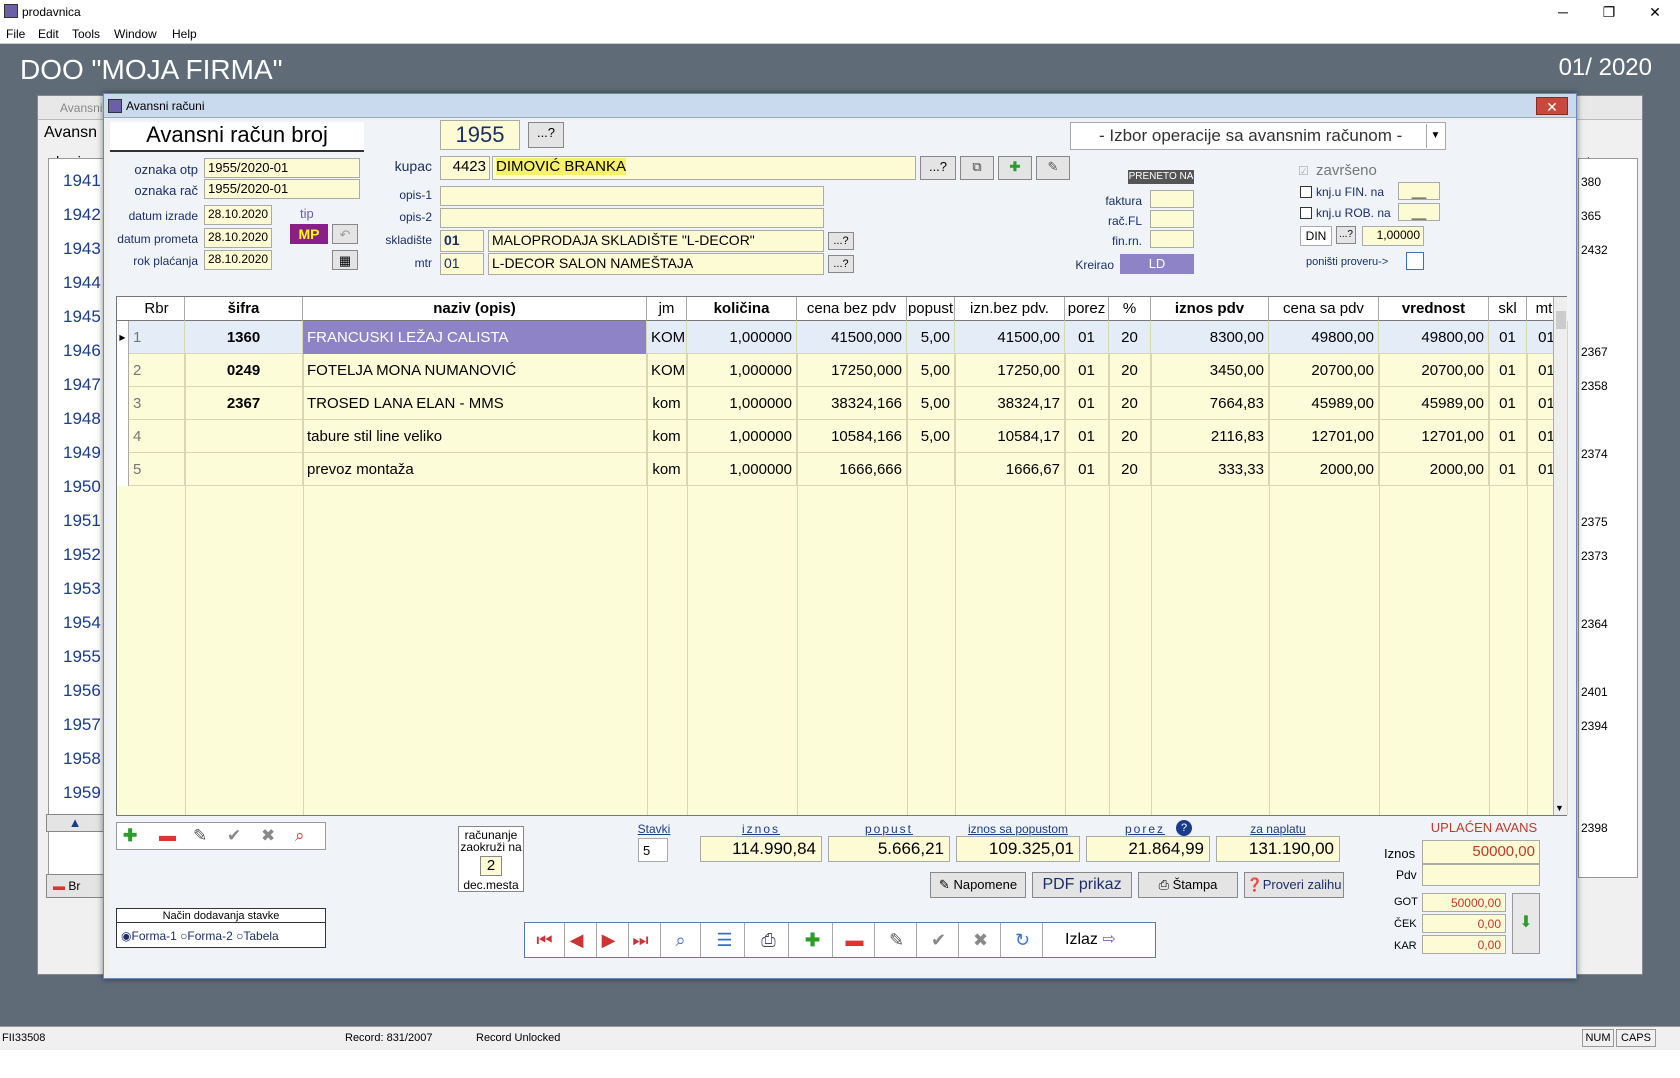  I want to click on grid-header-cell: vrednost, so click(1434, 309).